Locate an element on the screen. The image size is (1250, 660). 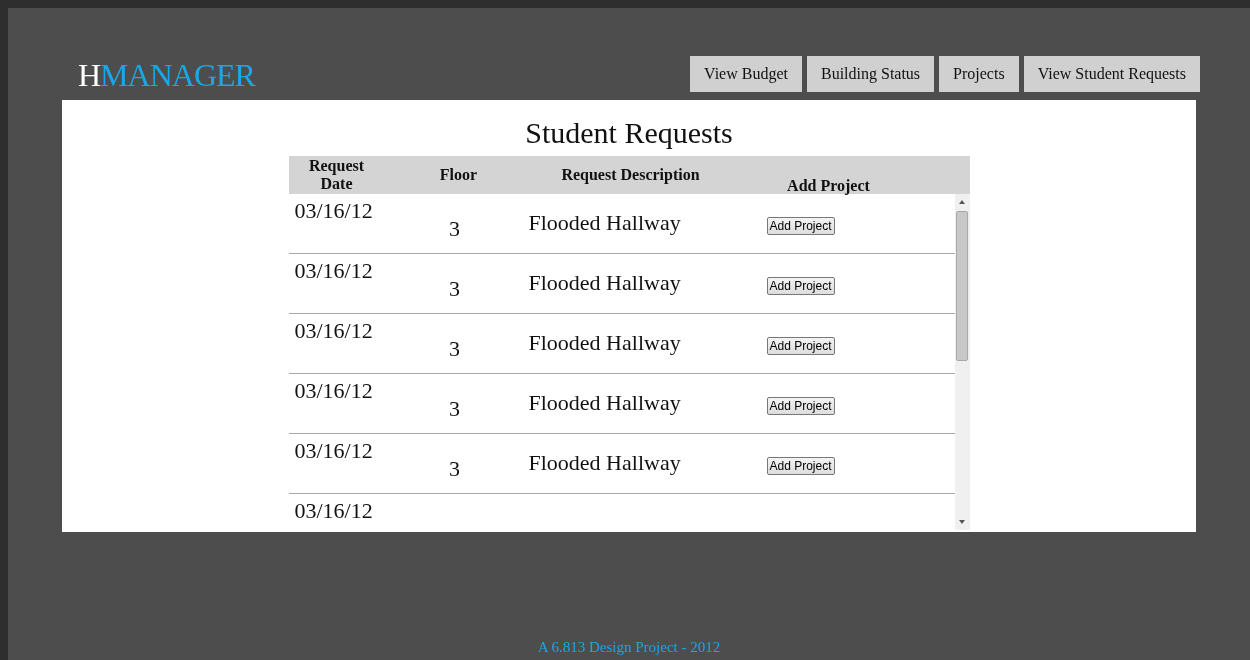
scrollbar is located at coordinates (962, 362).